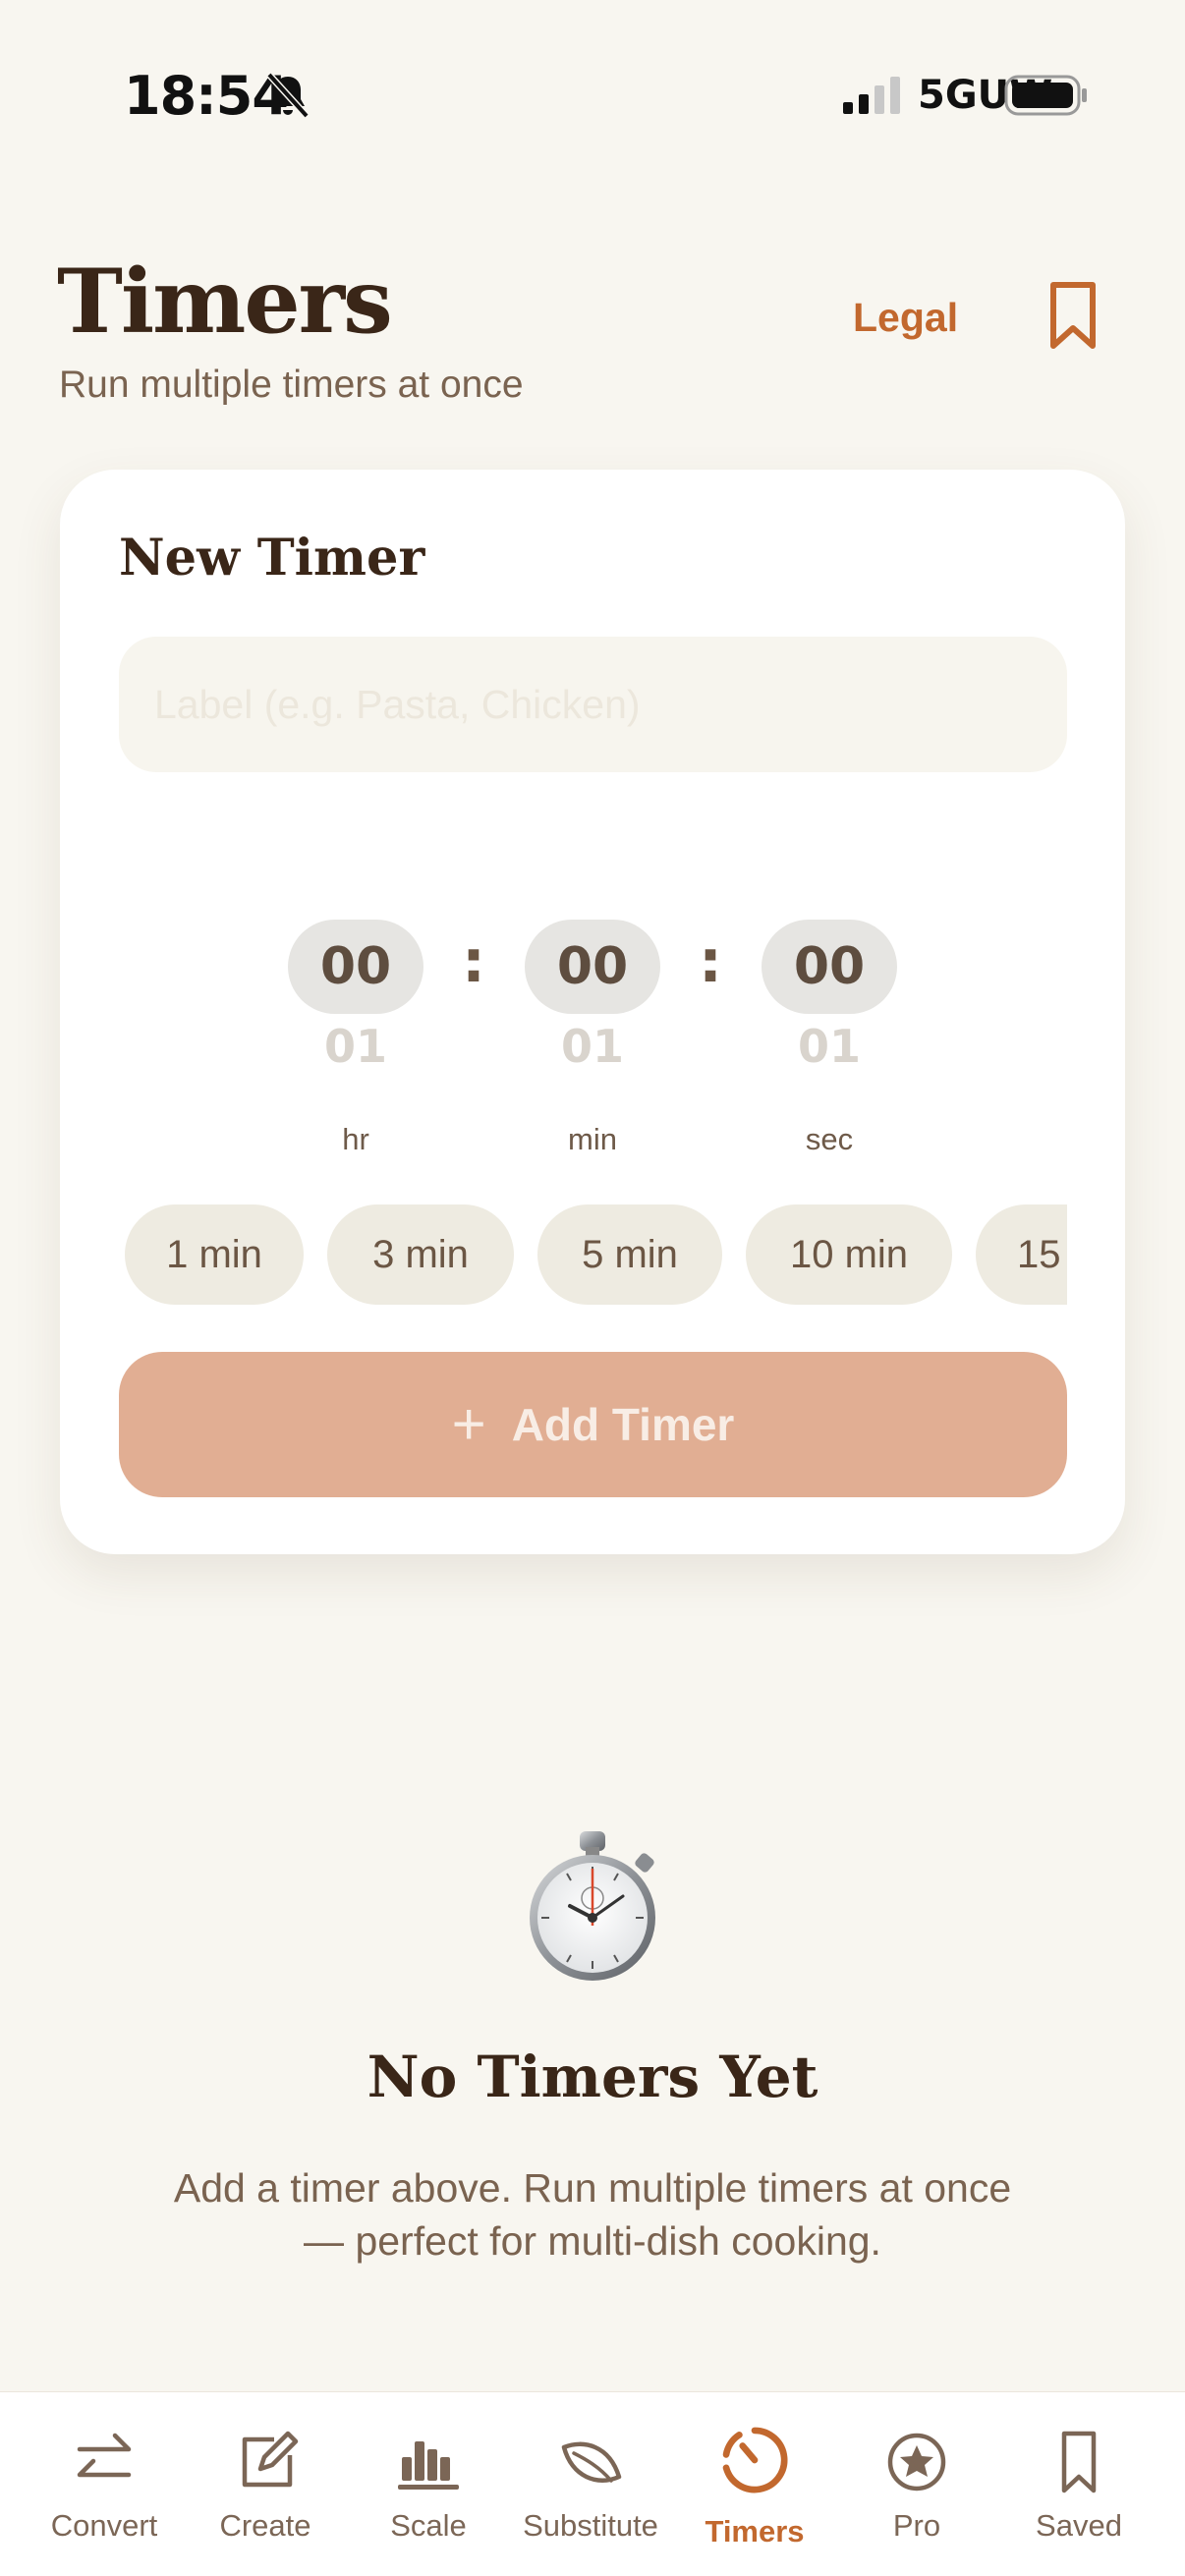  Describe the element at coordinates (917, 2525) in the screenshot. I see `tab-label: Pro` at that location.